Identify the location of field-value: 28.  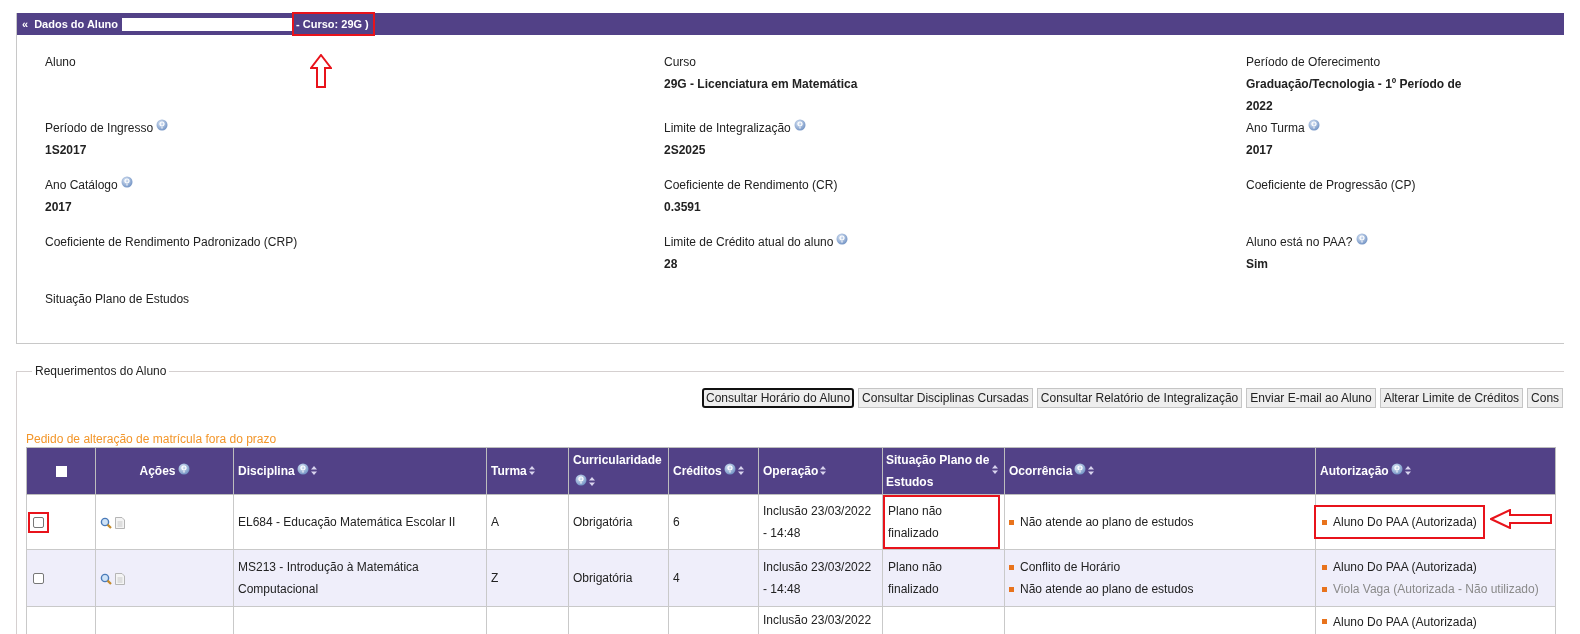
(671, 264).